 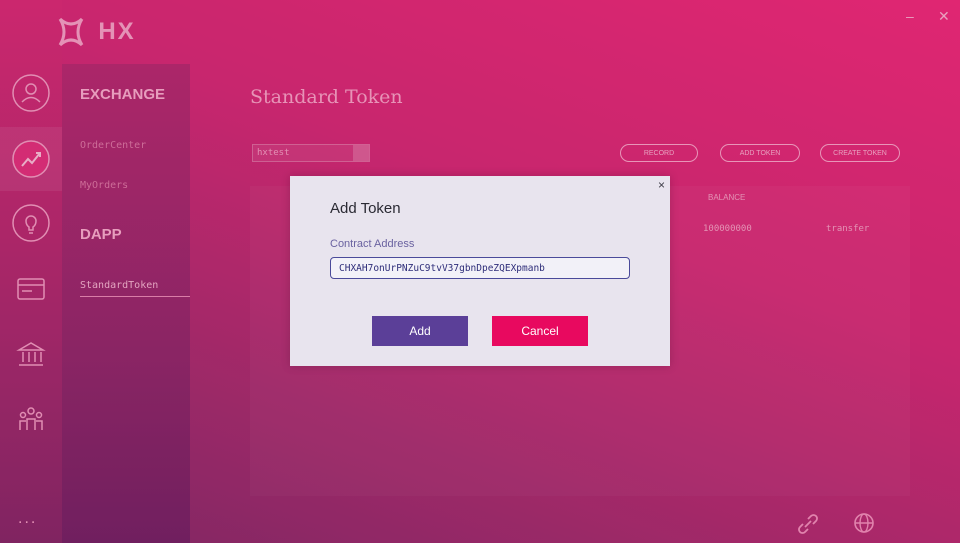 I want to click on dialog-title: Add Token, so click(x=365, y=208).